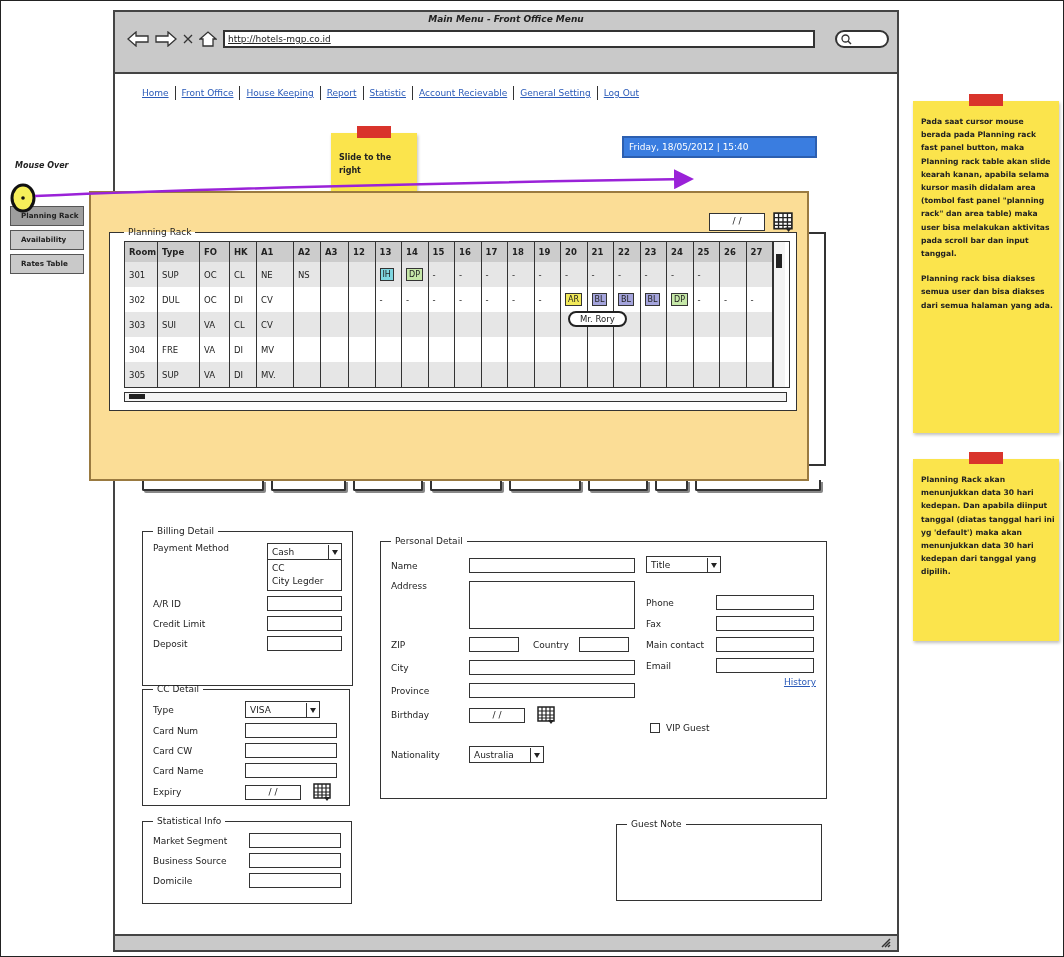 This screenshot has height=957, width=1064. I want to click on field-label: Phone, so click(660, 602).